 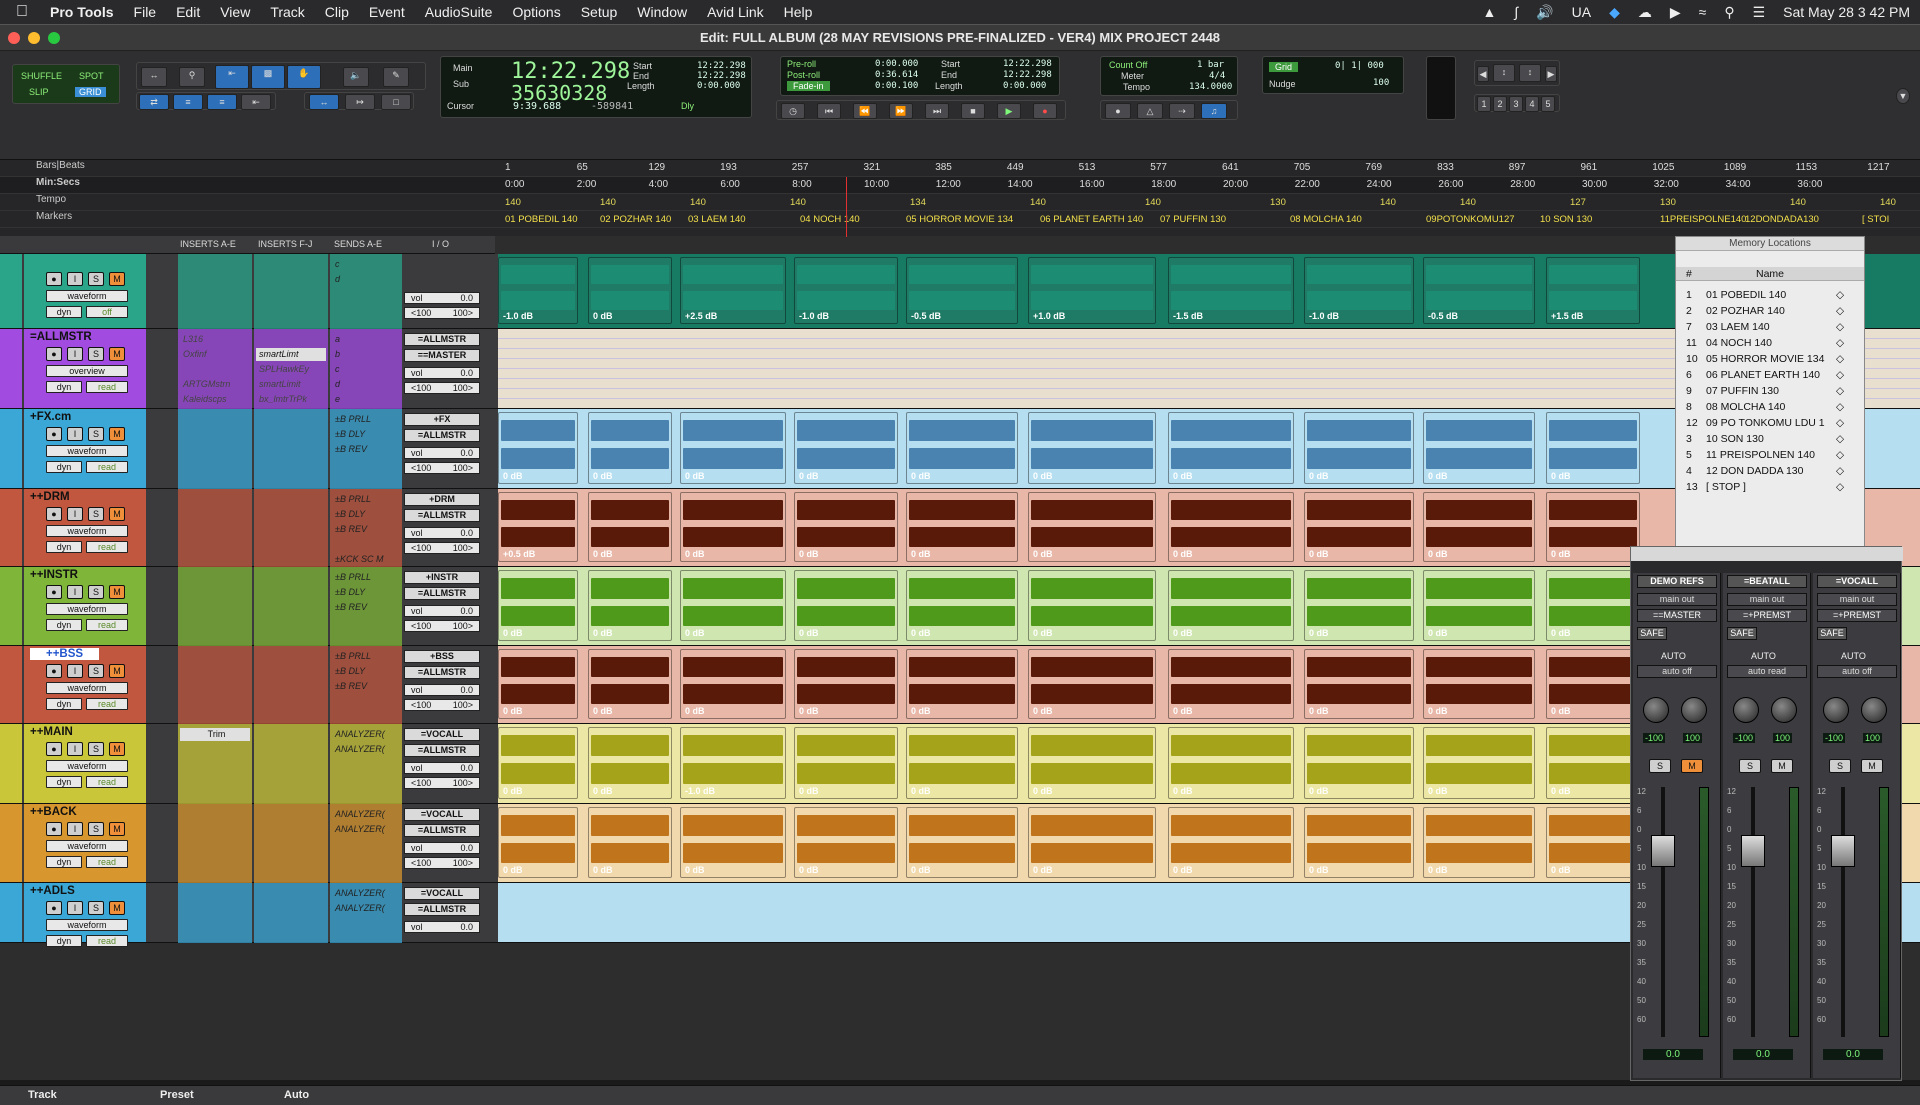 I want to click on preroll-start-value: 12:22.298, so click(x=1027, y=64).